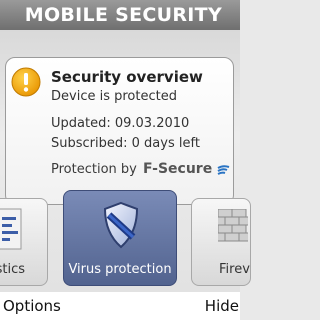  I want to click on tile-label-firewall: Firev, so click(234, 269).